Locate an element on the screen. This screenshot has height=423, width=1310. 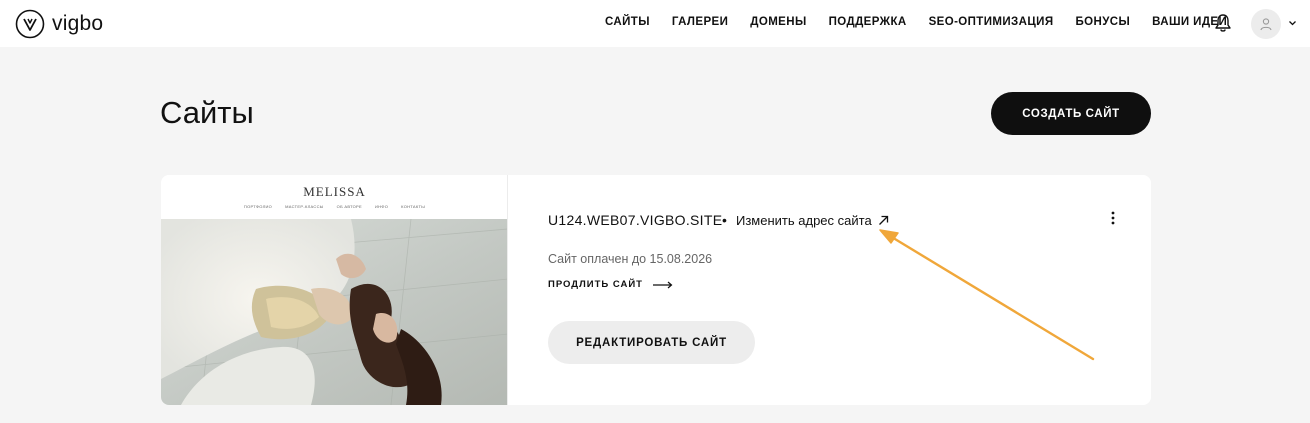
preview-menu-item: ОБ АВТОРЕ is located at coordinates (349, 206).